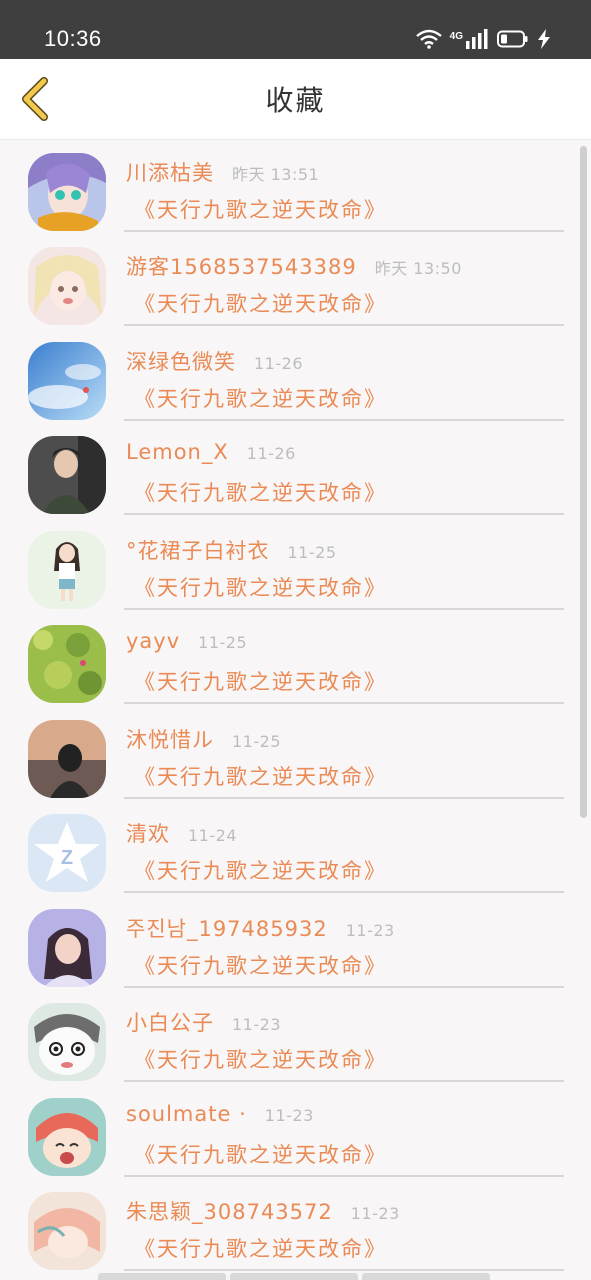  I want to click on item-title-line: 小白公子 11-23, so click(203, 1022).